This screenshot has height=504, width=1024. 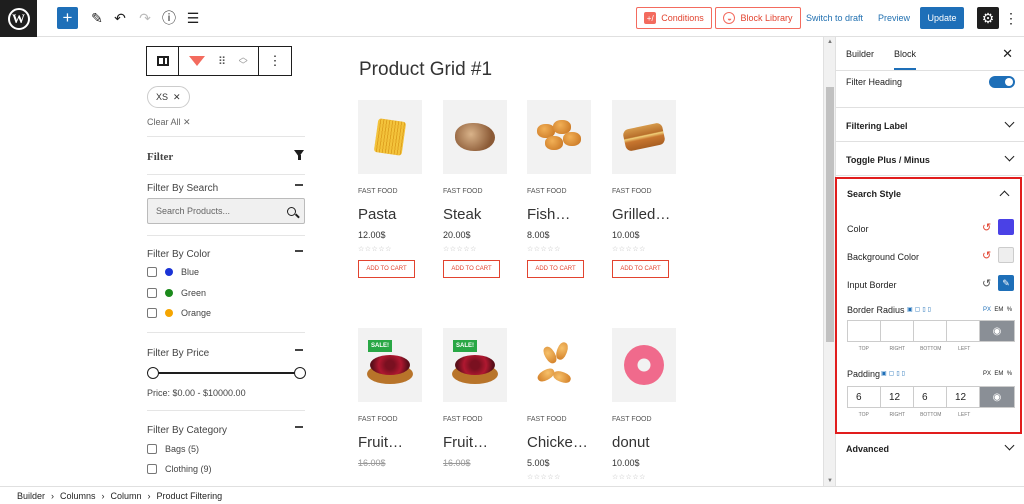 I want to click on active-filter-chip: XS ✕, so click(x=168, y=97).